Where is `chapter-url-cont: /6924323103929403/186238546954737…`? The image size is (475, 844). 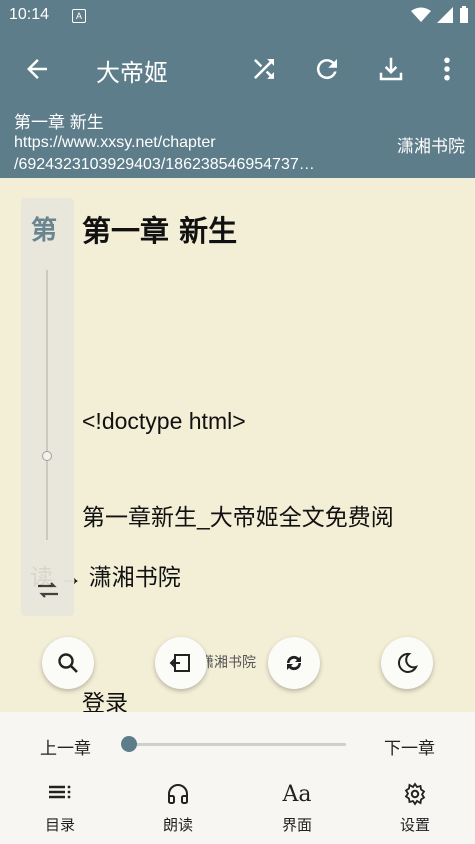
chapter-url-cont: /6924323103929403/186238546954737… is located at coordinates (194, 165).